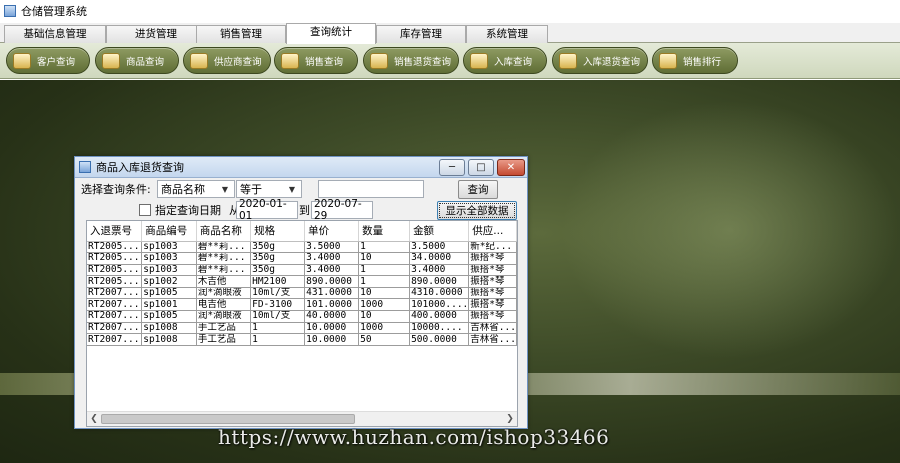 The width and height of the screenshot is (900, 463). Describe the element at coordinates (290, 60) in the screenshot. I see `sales-icon` at that location.